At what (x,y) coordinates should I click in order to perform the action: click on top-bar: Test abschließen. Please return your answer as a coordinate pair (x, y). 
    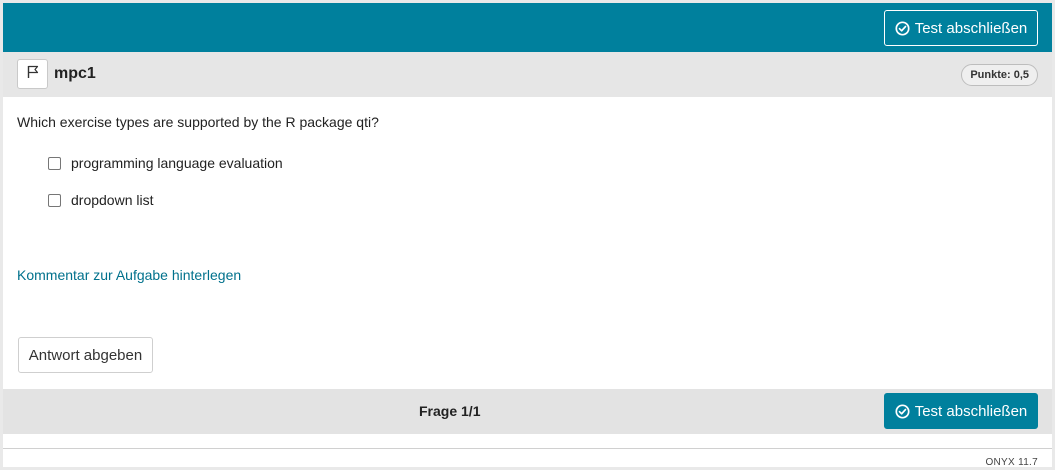
    Looking at the image, I should click on (527, 27).